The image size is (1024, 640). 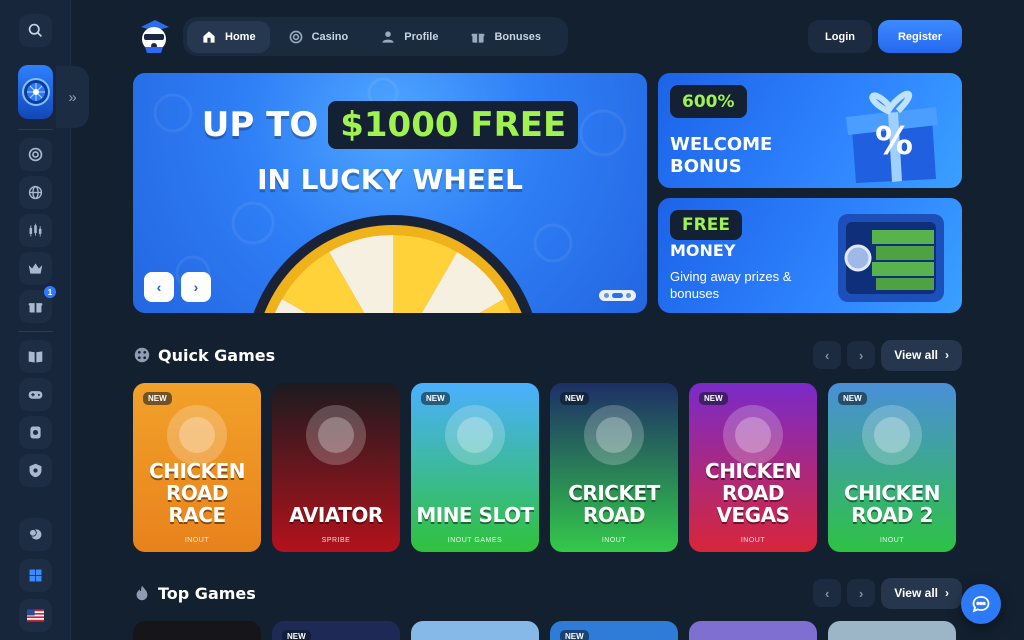 What do you see at coordinates (753, 493) in the screenshot?
I see `game-title: CHICKEN ROAD VEGAS` at bounding box center [753, 493].